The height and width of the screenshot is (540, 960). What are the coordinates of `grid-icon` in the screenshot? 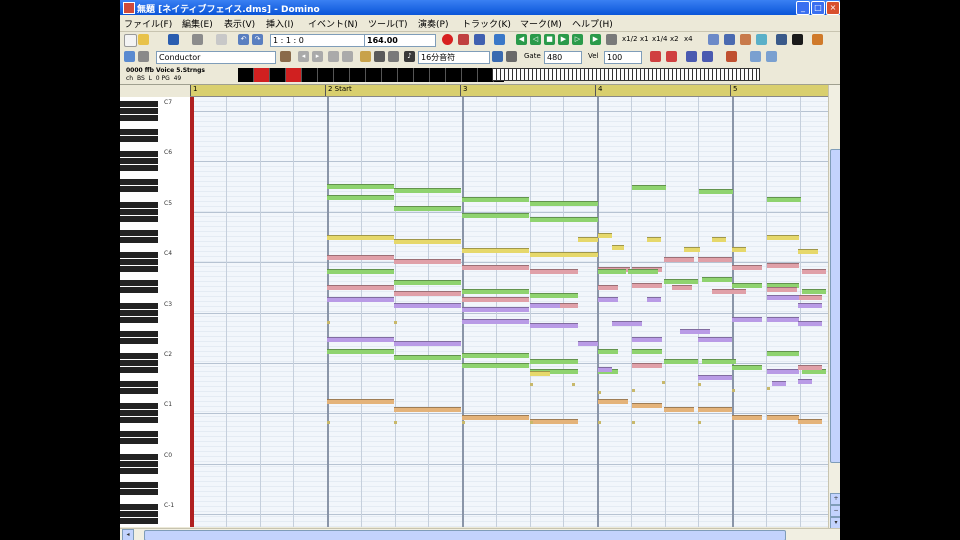 It's located at (755, 56).